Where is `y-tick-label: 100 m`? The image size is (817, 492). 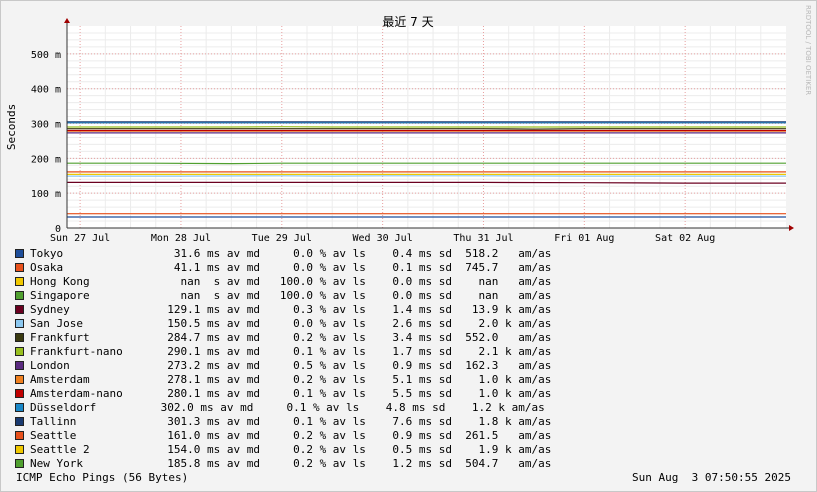
y-tick-label: 100 m is located at coordinates (46, 194).